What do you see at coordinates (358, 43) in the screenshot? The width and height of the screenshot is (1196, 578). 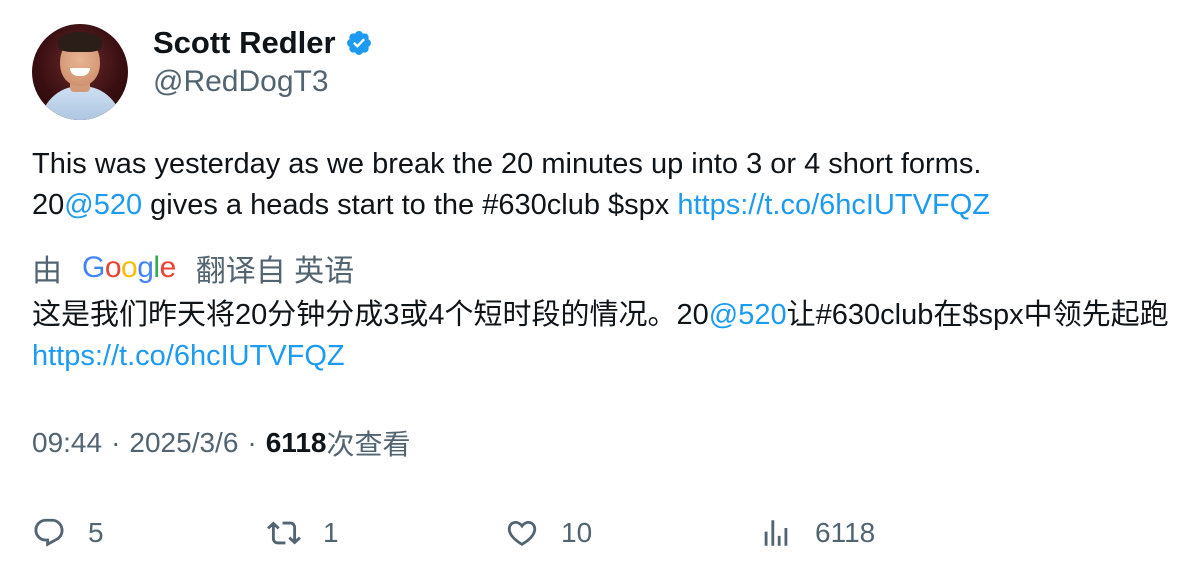 I see `verified-badge-icon` at bounding box center [358, 43].